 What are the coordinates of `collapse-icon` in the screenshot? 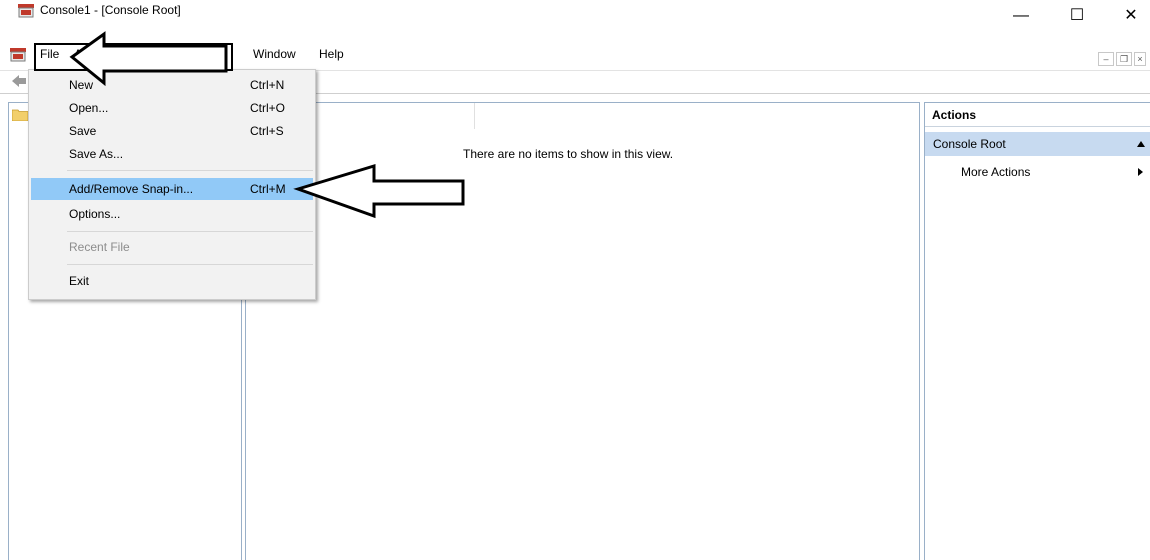 It's located at (1141, 144).